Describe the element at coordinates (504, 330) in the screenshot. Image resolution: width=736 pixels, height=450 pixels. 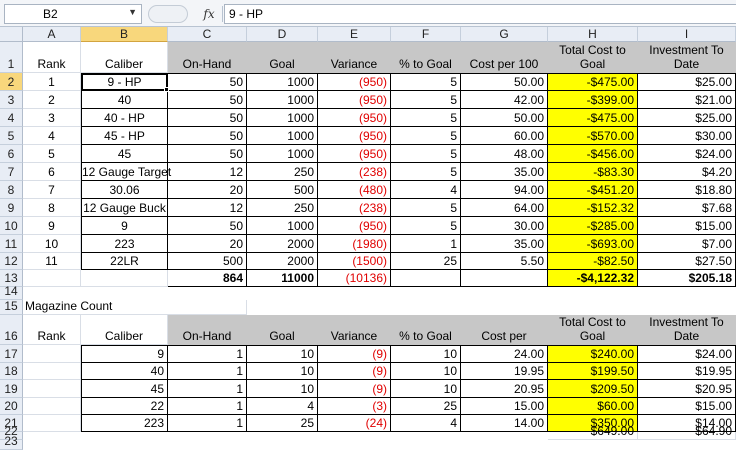
I see `mag-header-cost-per: Cost per` at that location.